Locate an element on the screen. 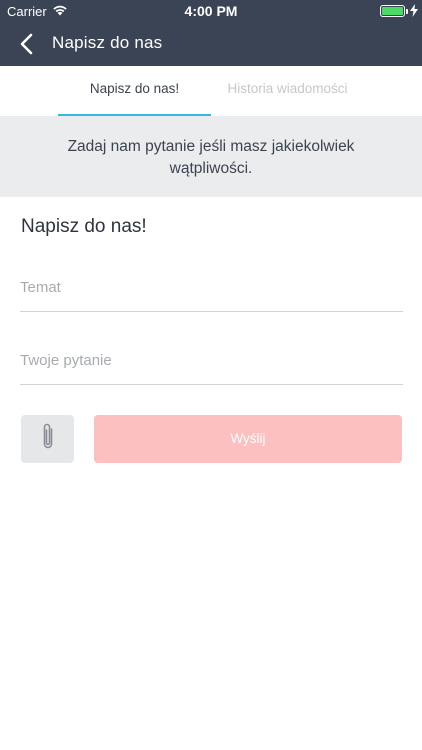  status-time: 4:00 PM is located at coordinates (211, 11).